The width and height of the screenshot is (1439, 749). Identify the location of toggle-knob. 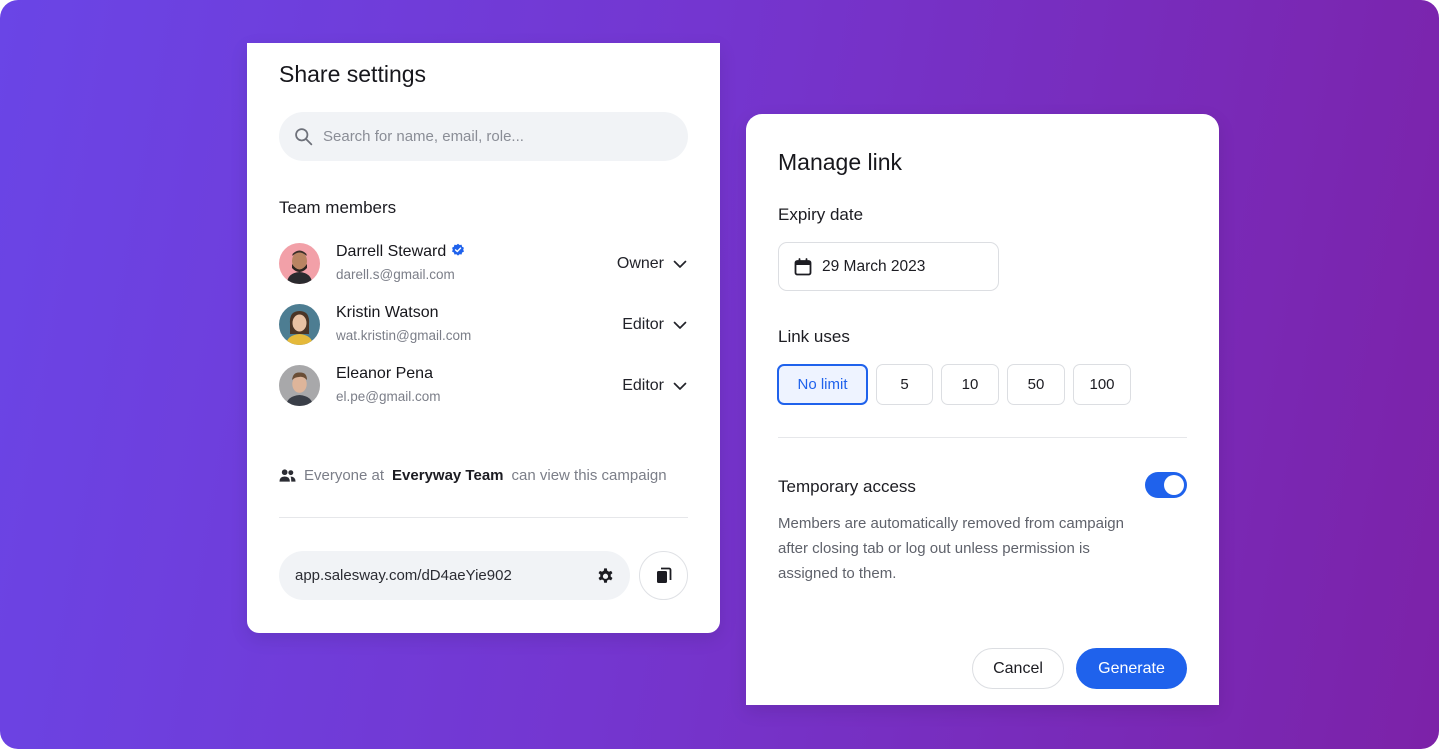
(1174, 485).